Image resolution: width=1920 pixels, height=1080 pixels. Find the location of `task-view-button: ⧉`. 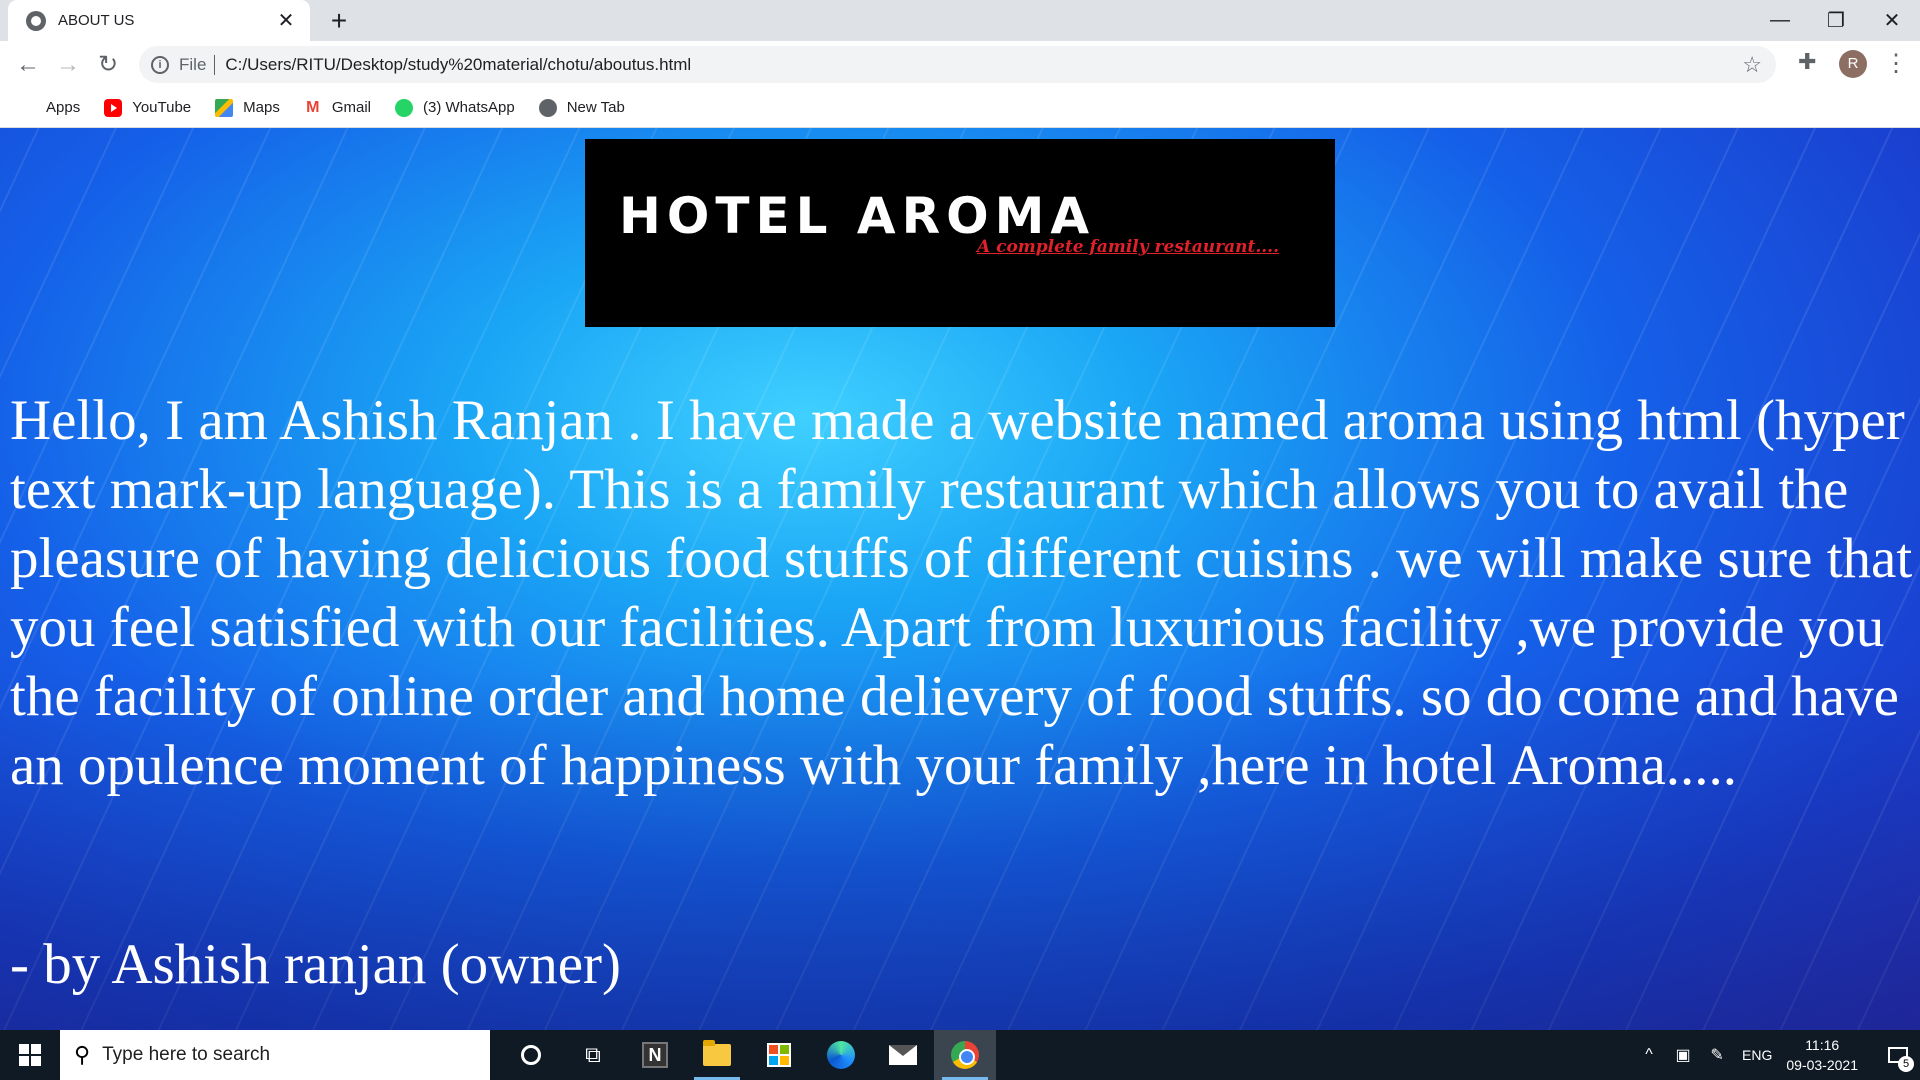

task-view-button: ⧉ is located at coordinates (593, 1055).